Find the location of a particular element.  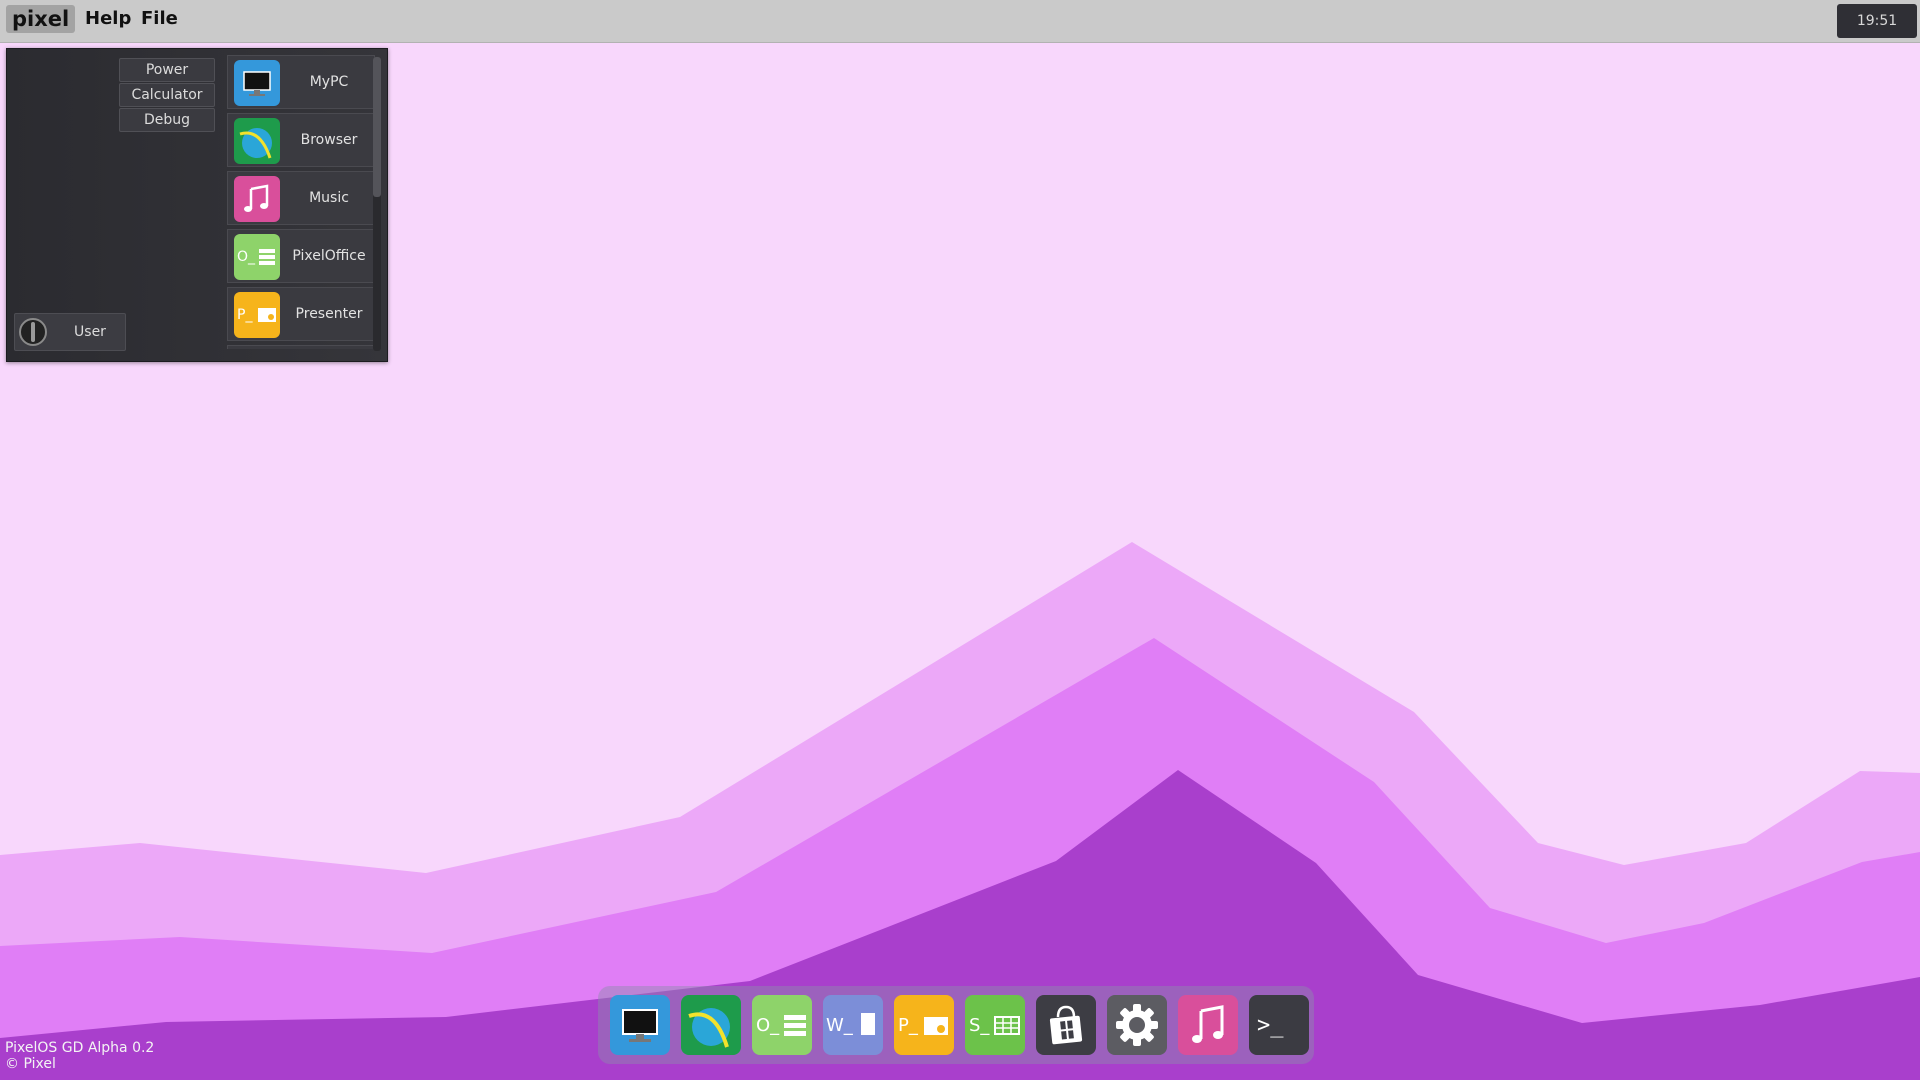

app-item-music: Music is located at coordinates (301, 198).